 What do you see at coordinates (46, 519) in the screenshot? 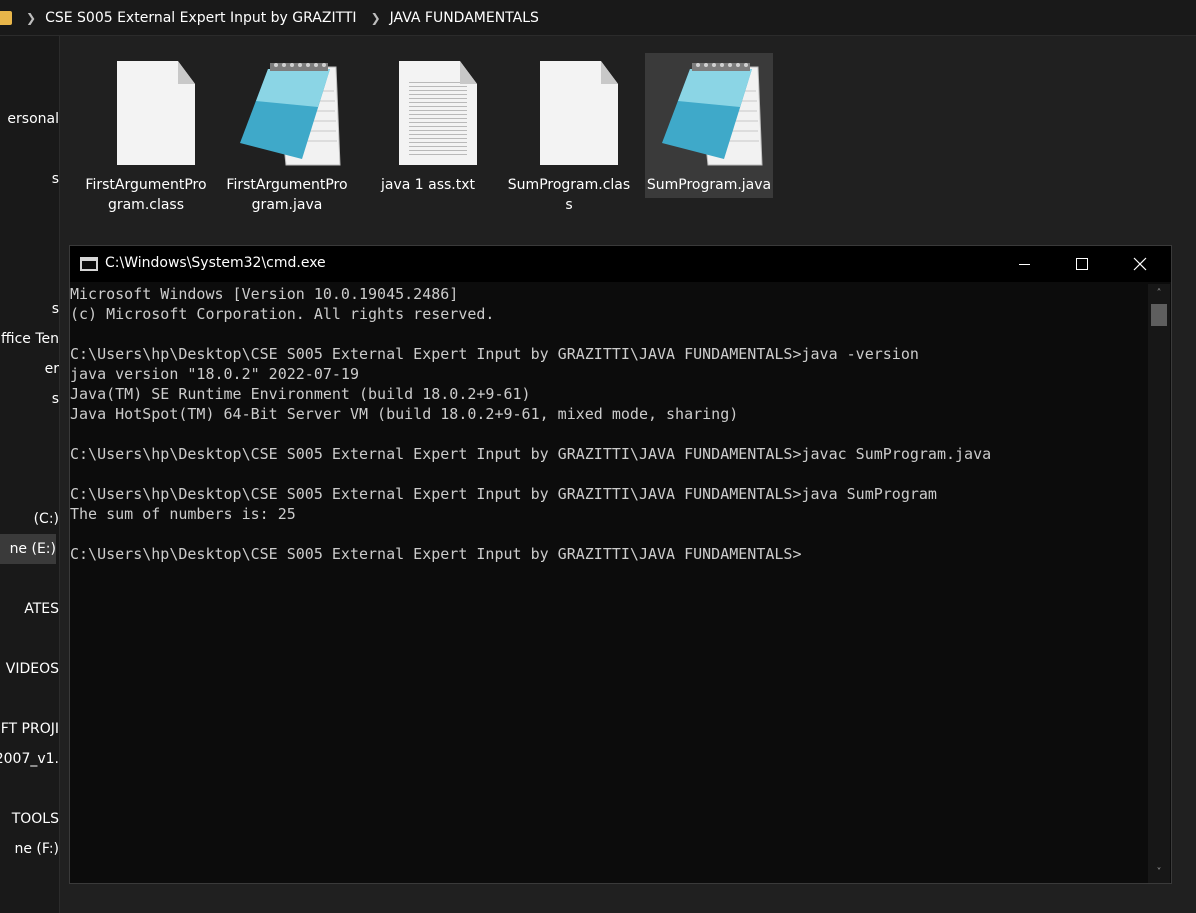
I see `nav-item-label: (C:)` at bounding box center [46, 519].